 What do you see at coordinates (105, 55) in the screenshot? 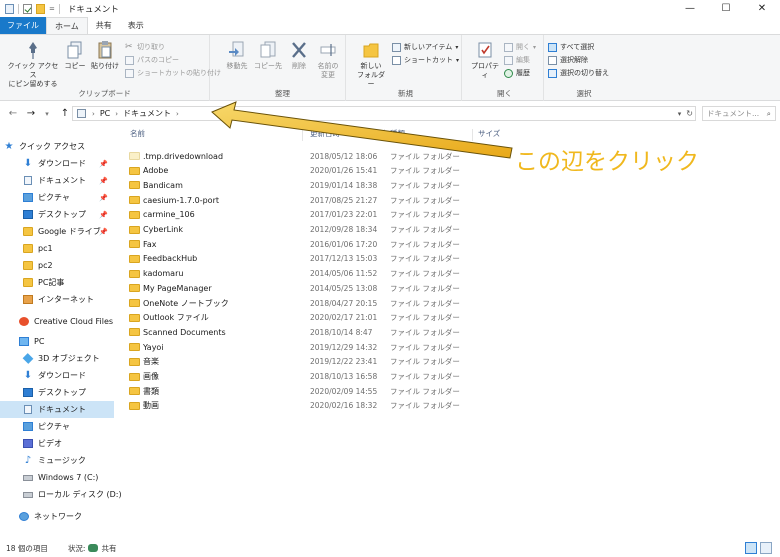
I see `paste-button: 貼り付け` at bounding box center [105, 55].